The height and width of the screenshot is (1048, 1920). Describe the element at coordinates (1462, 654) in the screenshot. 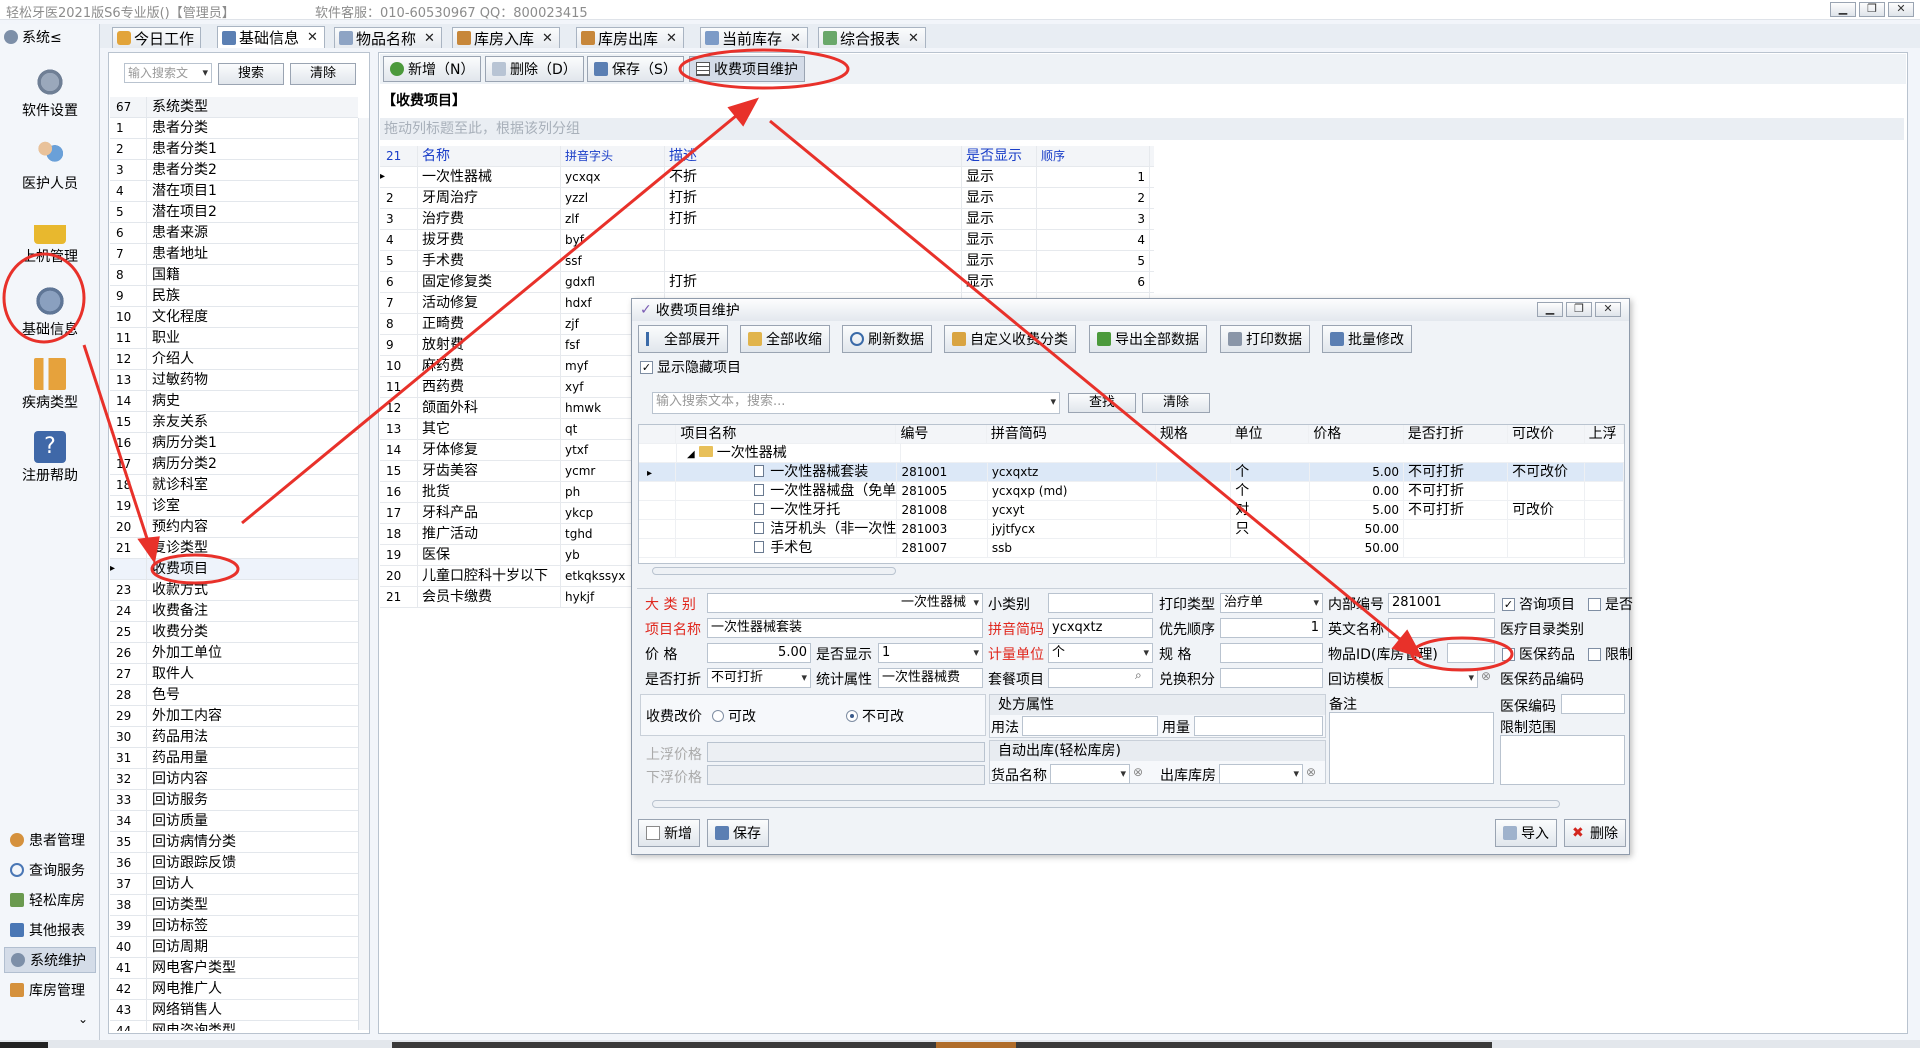

I see `annotation-circle-goods-id` at that location.